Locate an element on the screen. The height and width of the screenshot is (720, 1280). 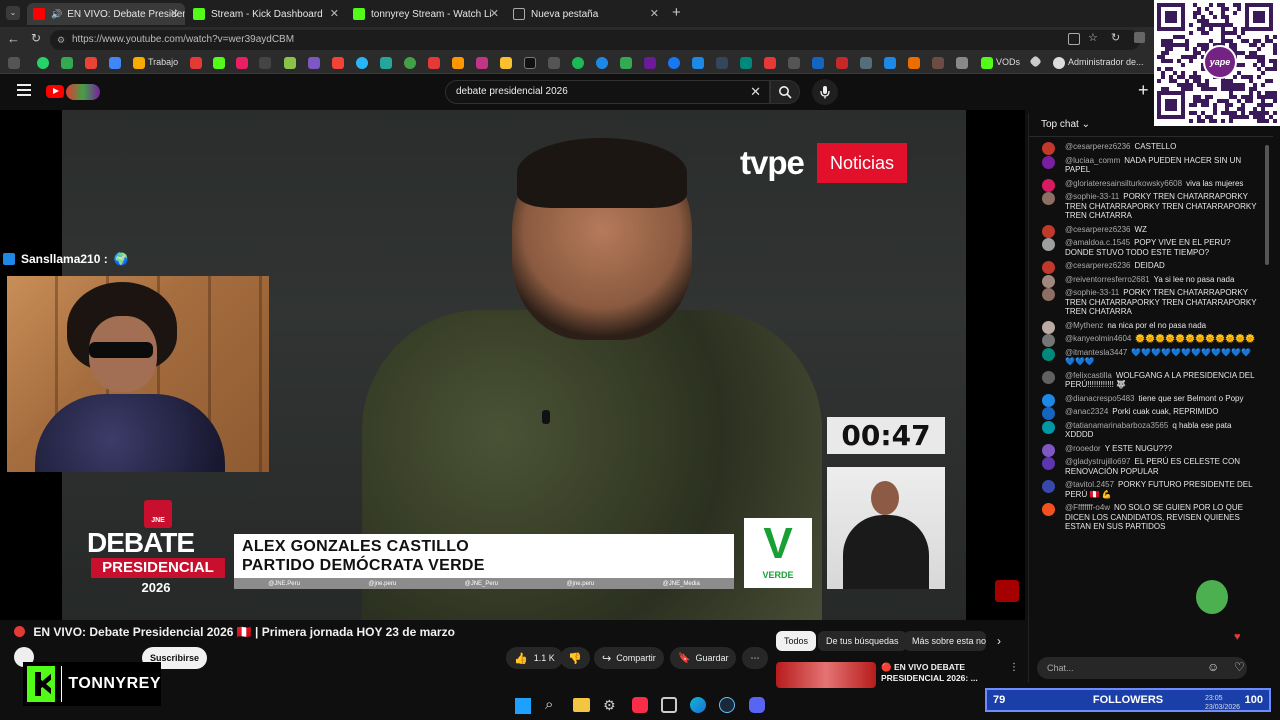
chat-author: @anac2324 is located at coordinates (1086, 411).